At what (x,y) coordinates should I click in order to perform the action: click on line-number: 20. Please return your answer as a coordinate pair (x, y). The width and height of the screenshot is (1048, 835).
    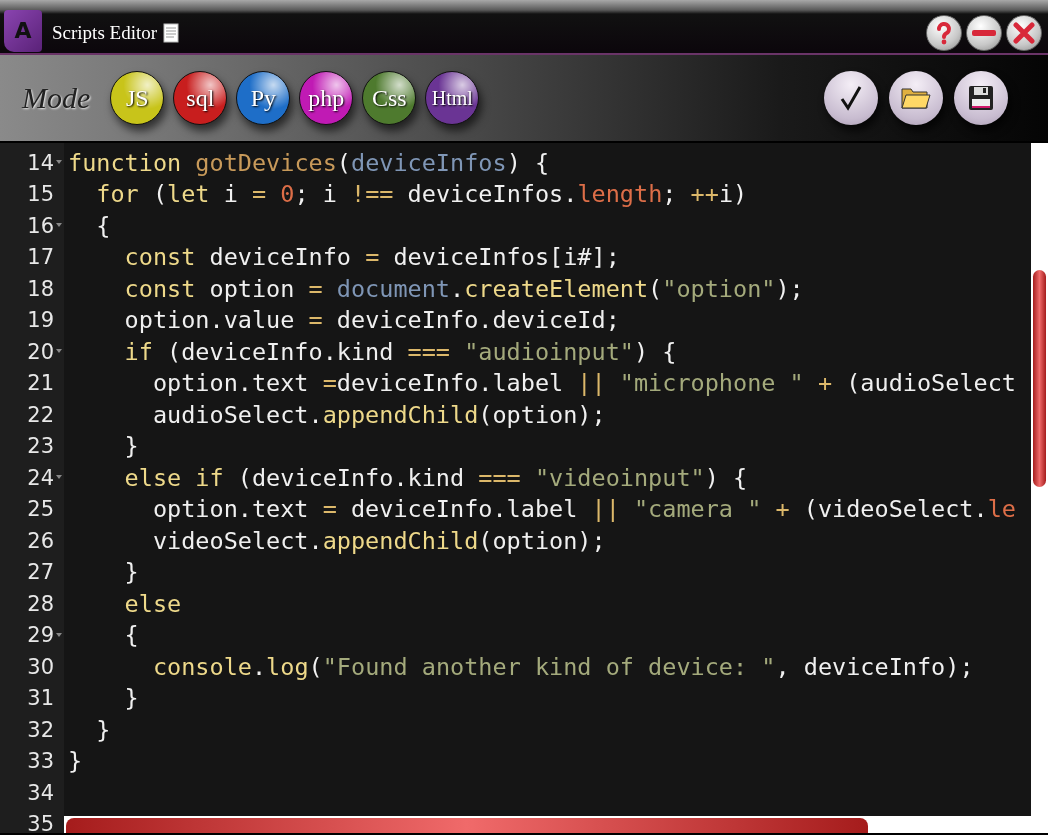
    Looking at the image, I should click on (40, 351).